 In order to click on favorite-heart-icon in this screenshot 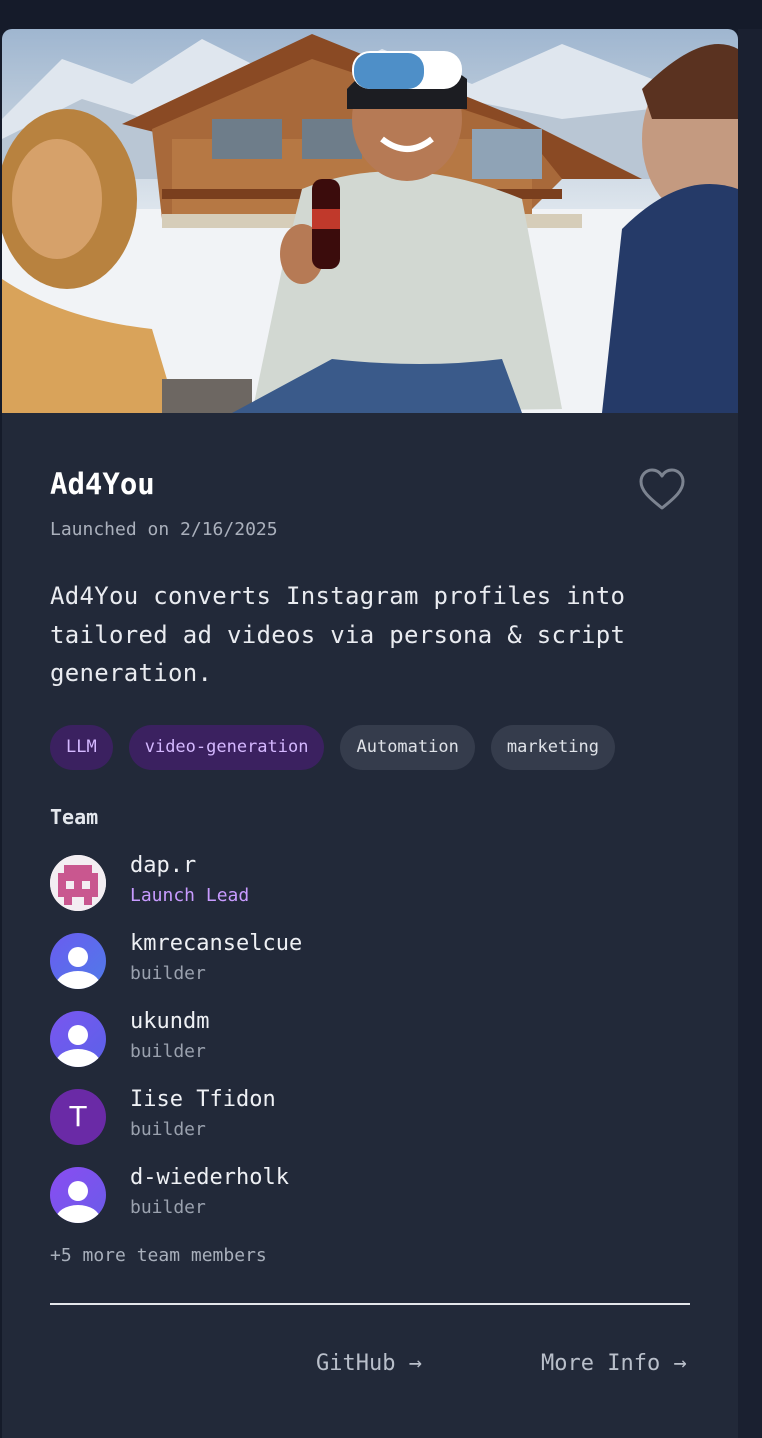, I will do `click(662, 490)`.